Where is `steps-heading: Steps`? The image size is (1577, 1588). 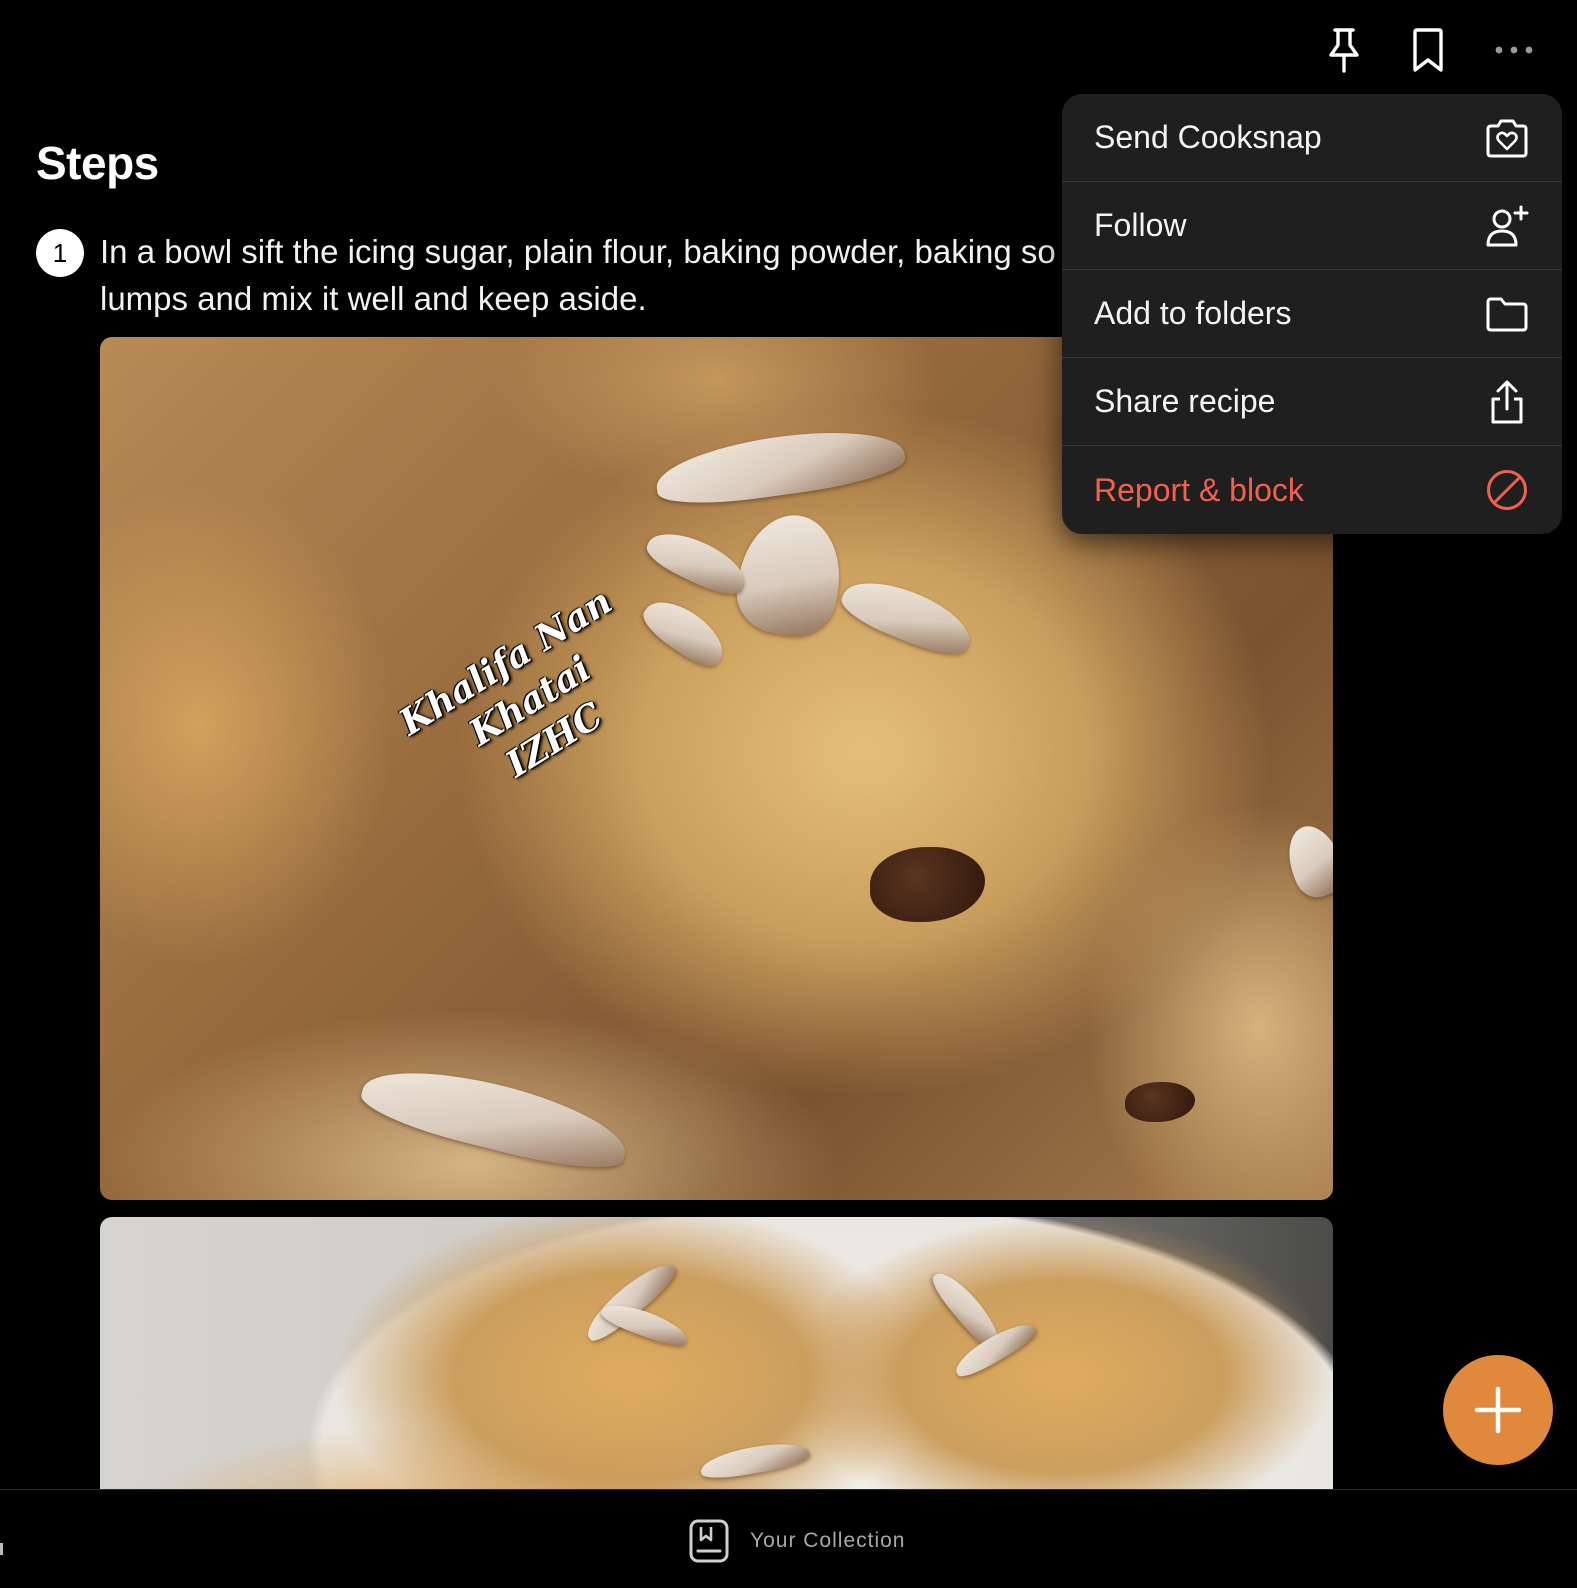 steps-heading: Steps is located at coordinates (97, 163).